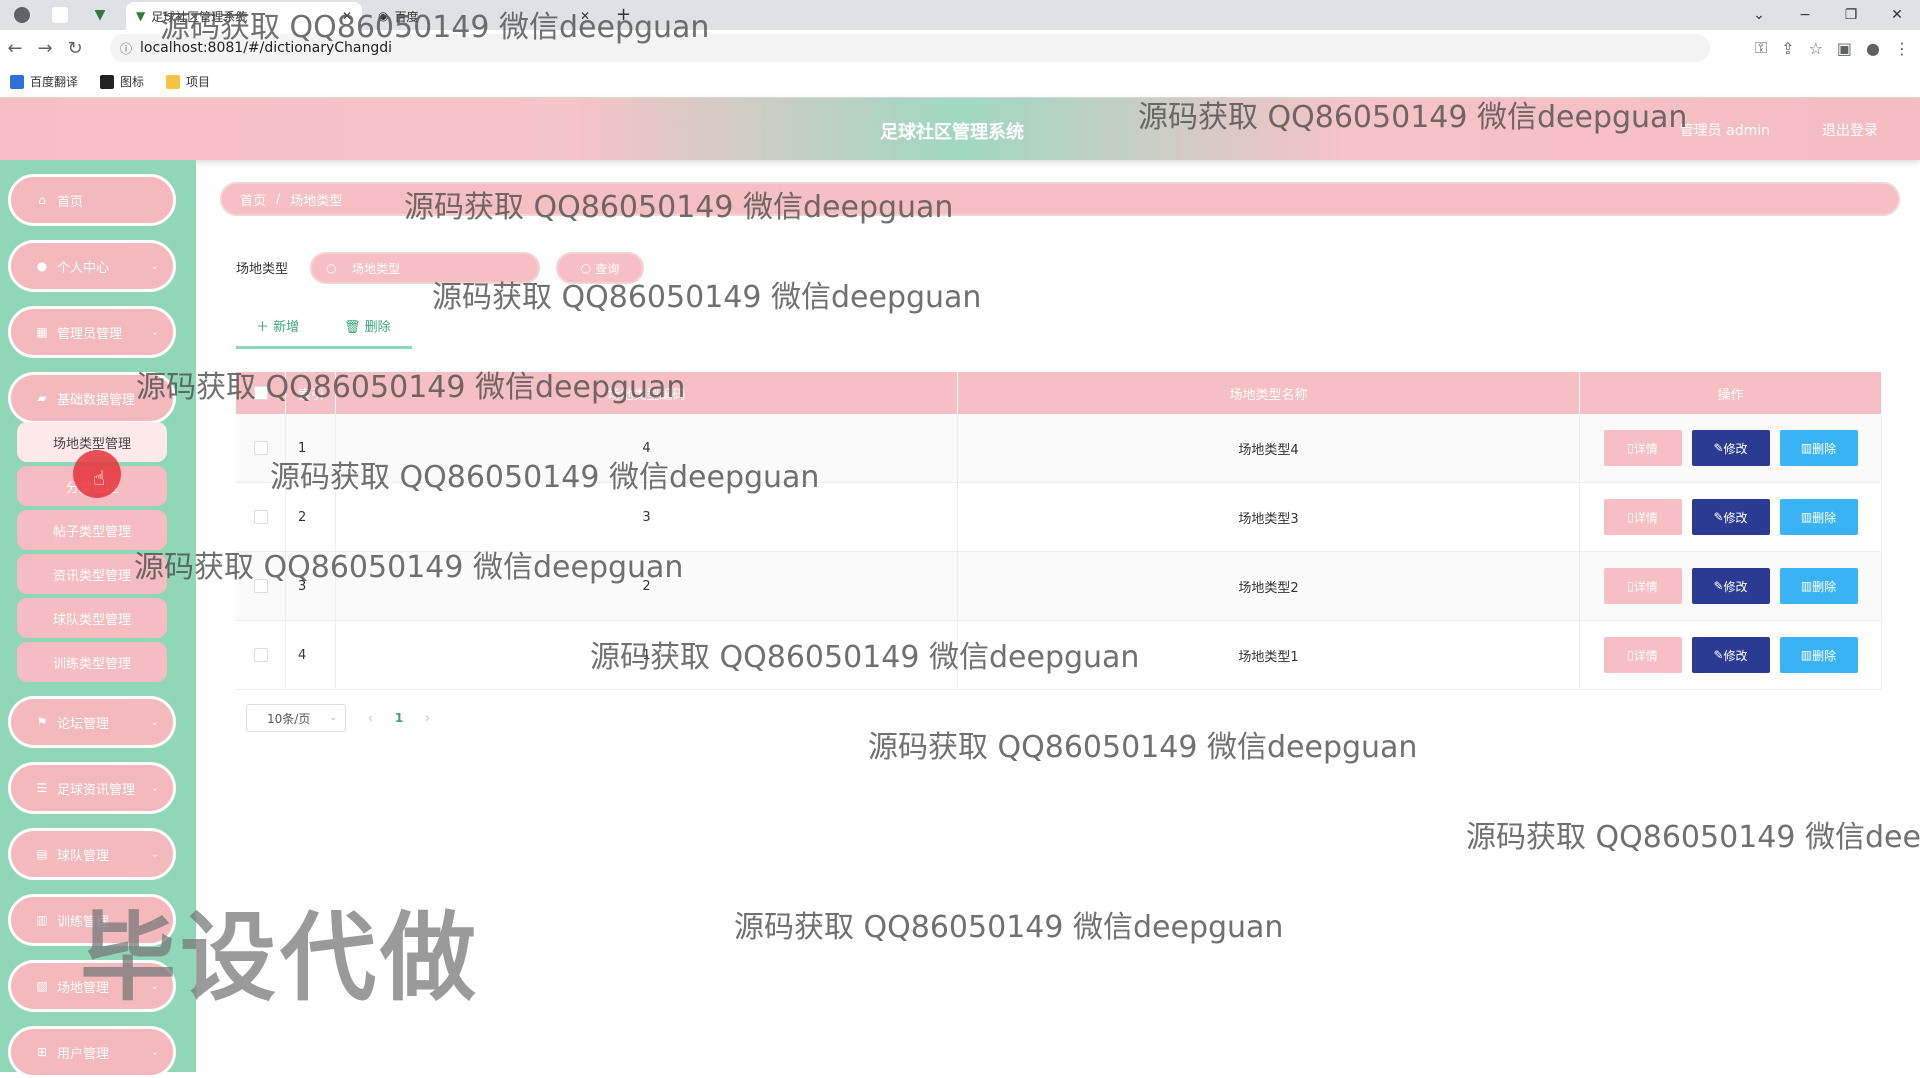  Describe the element at coordinates (367, 325) in the screenshot. I see `batch-delete-button: 🗑 删除` at that location.